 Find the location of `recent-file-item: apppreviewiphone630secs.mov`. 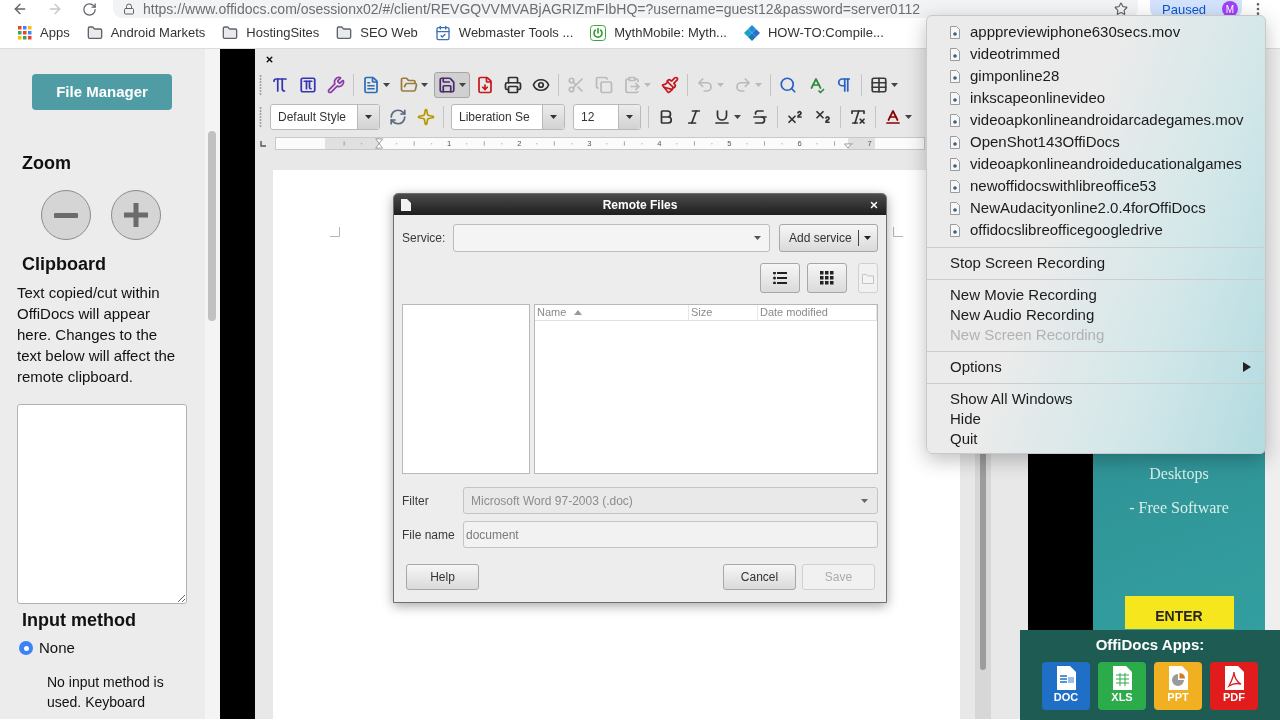

recent-file-item: apppreviewiphone630secs.mov is located at coordinates (1096, 32).